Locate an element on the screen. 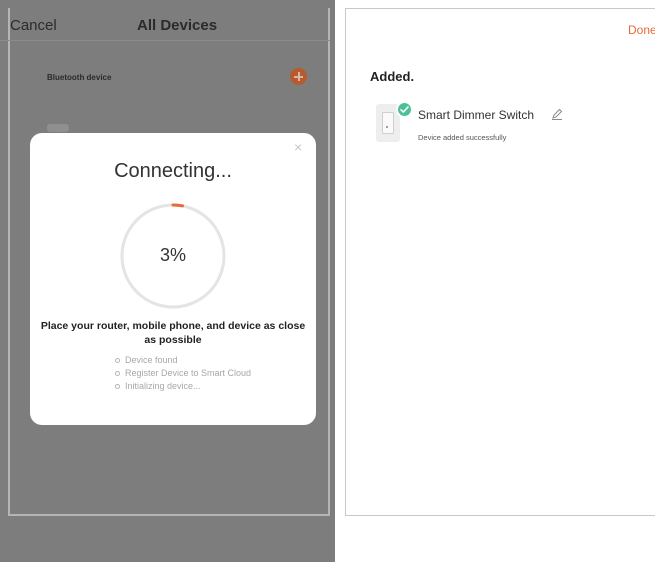 The height and width of the screenshot is (562, 655). device-status: Device added successfully is located at coordinates (462, 137).